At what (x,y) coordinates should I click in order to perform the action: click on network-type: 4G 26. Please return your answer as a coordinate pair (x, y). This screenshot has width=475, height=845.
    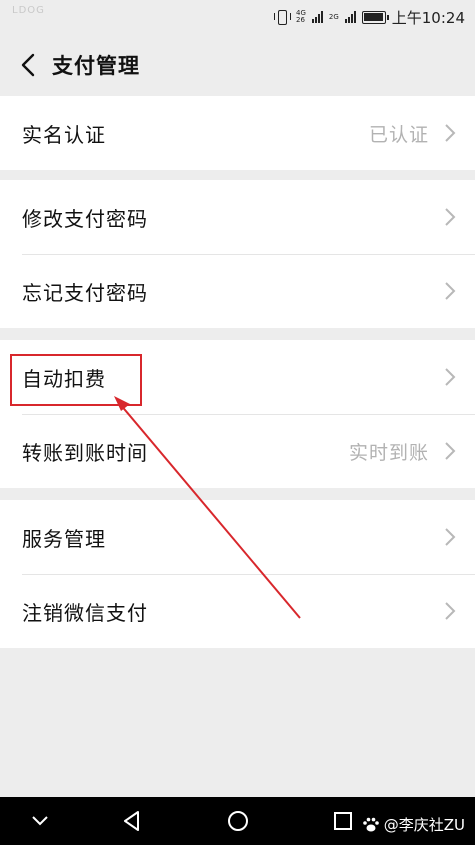
    Looking at the image, I should click on (301, 17).